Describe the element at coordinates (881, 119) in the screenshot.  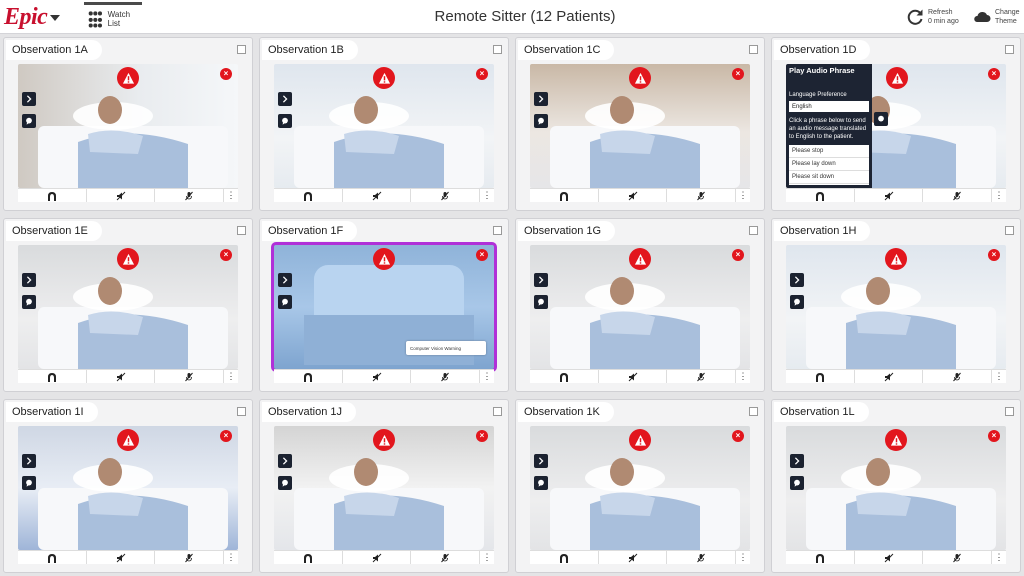
I see `send-audio-button` at that location.